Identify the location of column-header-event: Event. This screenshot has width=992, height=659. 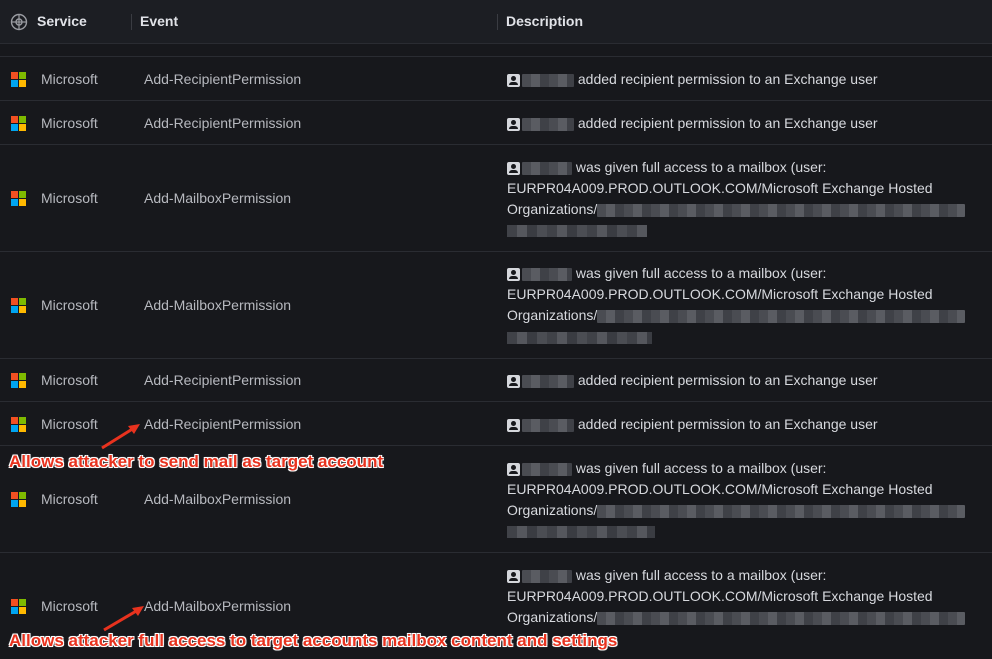
(159, 21).